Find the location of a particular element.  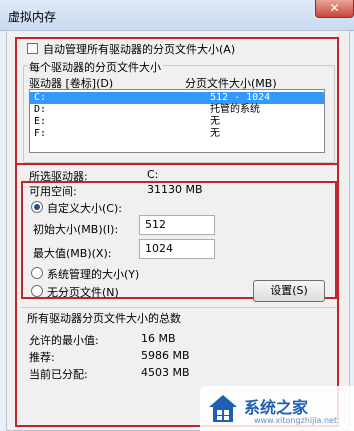

house-logo-icon is located at coordinates (223, 408).